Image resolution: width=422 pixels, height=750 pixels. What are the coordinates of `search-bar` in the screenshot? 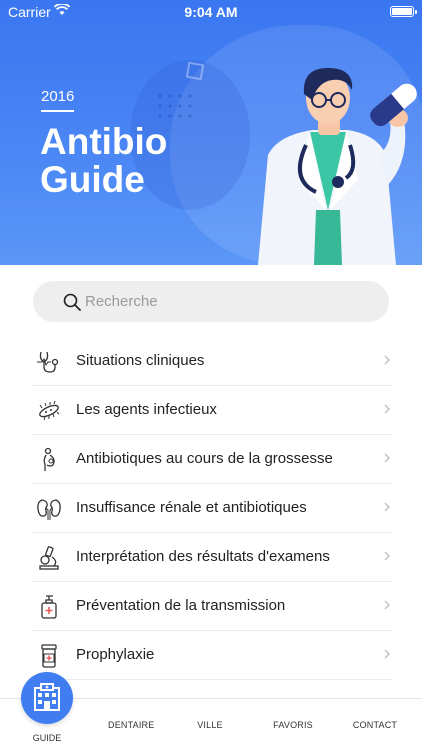 It's located at (211, 301).